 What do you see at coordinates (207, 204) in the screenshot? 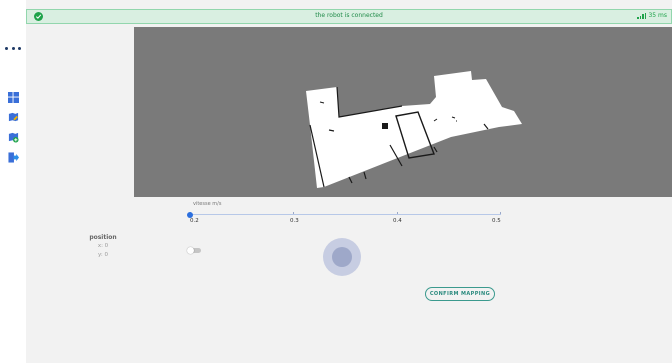
I see `speed-slider-label: vitesse m/s` at bounding box center [207, 204].